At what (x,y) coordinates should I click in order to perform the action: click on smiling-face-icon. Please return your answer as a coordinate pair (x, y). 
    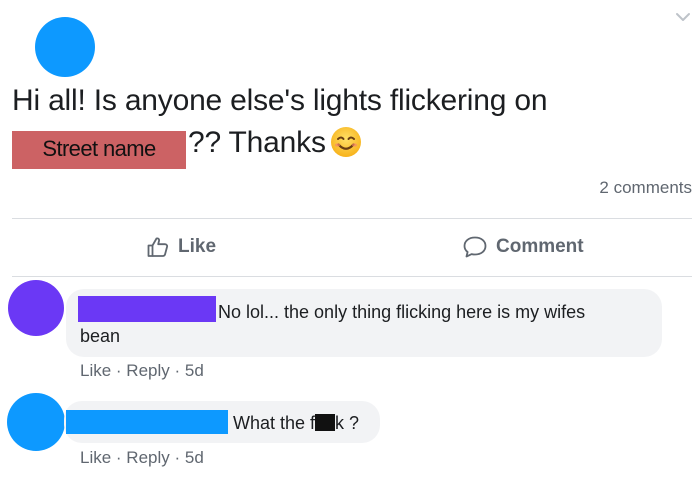
    Looking at the image, I should click on (345, 142).